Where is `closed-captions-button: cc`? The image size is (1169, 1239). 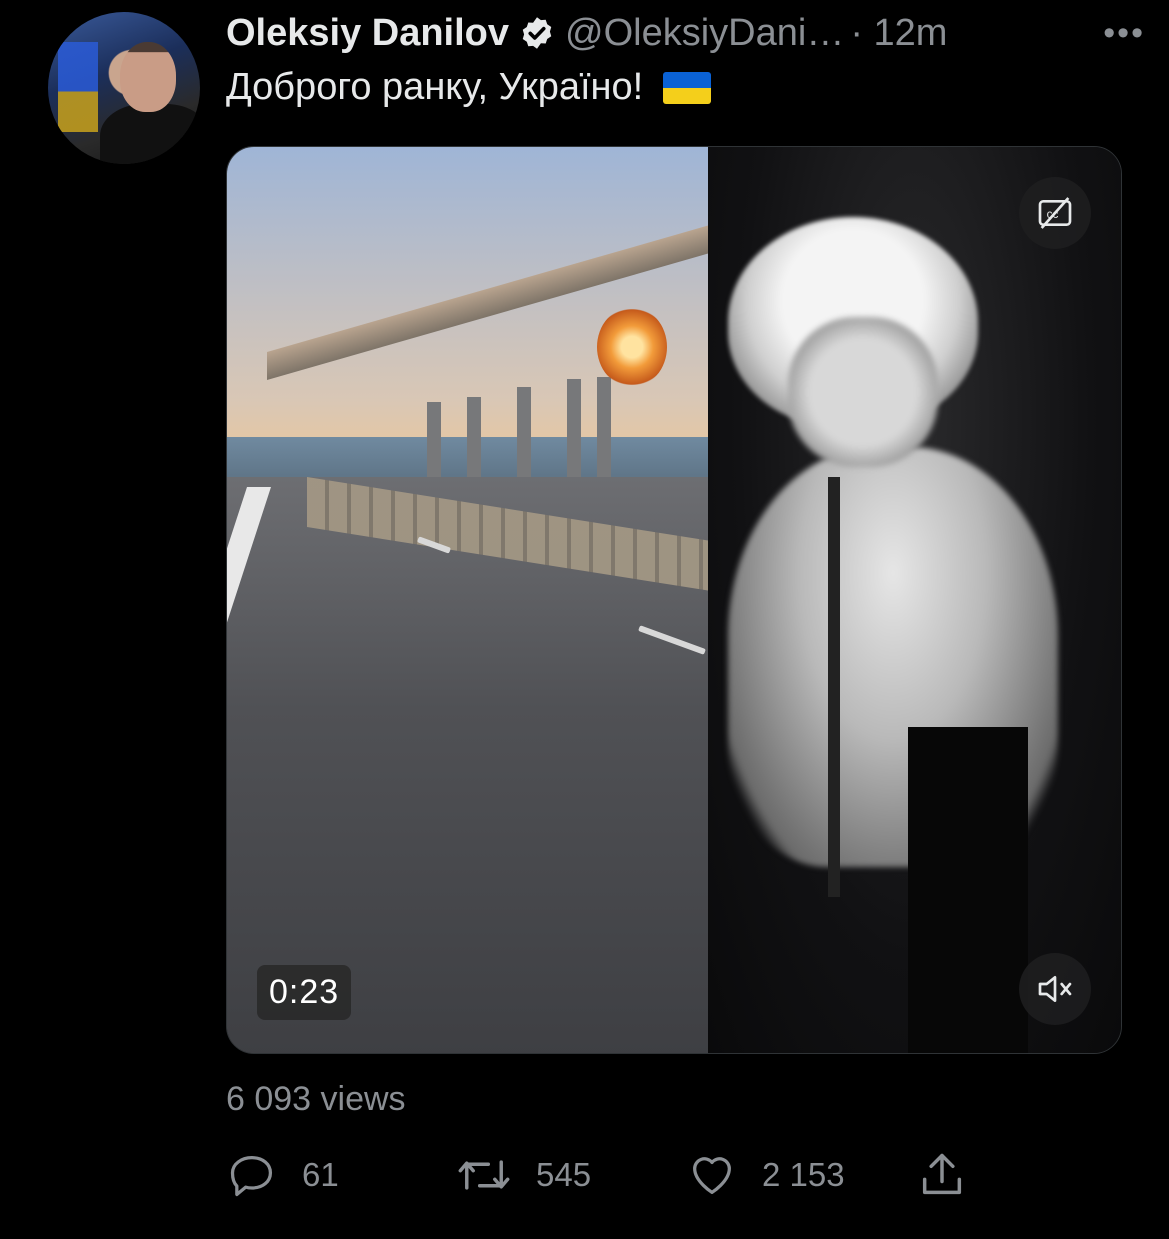
closed-captions-button: cc is located at coordinates (1055, 213).